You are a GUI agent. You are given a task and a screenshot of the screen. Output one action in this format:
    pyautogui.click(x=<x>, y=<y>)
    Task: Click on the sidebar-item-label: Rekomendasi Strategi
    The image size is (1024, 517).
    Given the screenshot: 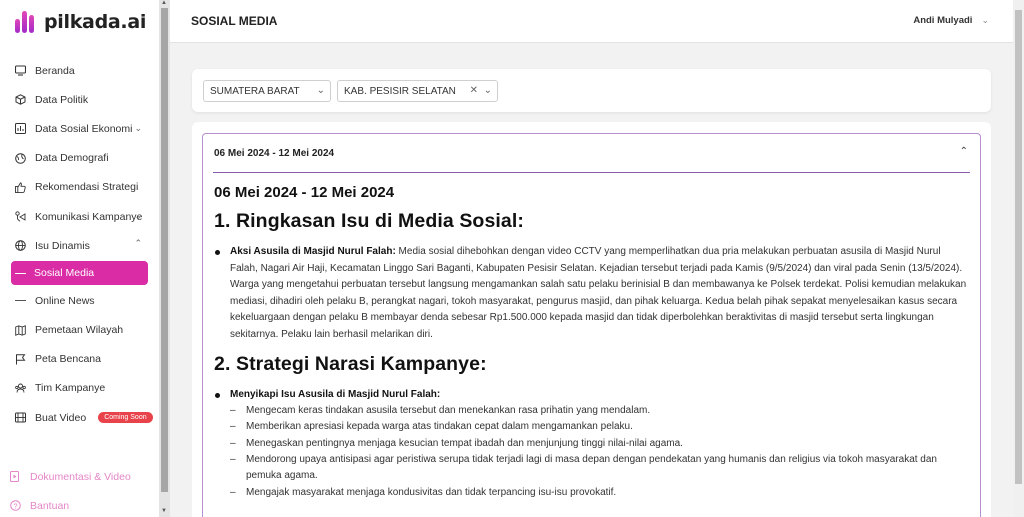 What is the action you would take?
    pyautogui.click(x=87, y=187)
    